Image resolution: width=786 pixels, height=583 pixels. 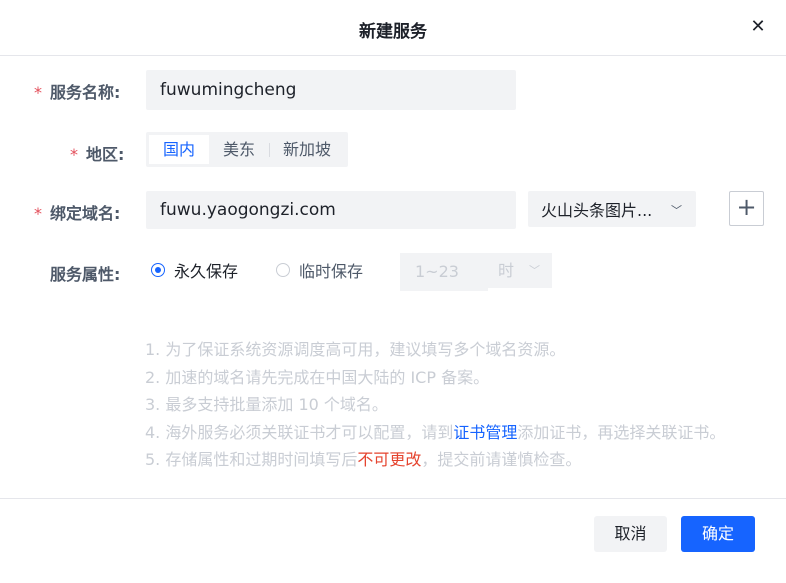 What do you see at coordinates (621, 432) in the screenshot?
I see `tip-line-4-suffix: 添加证书，再选择关联证书。` at bounding box center [621, 432].